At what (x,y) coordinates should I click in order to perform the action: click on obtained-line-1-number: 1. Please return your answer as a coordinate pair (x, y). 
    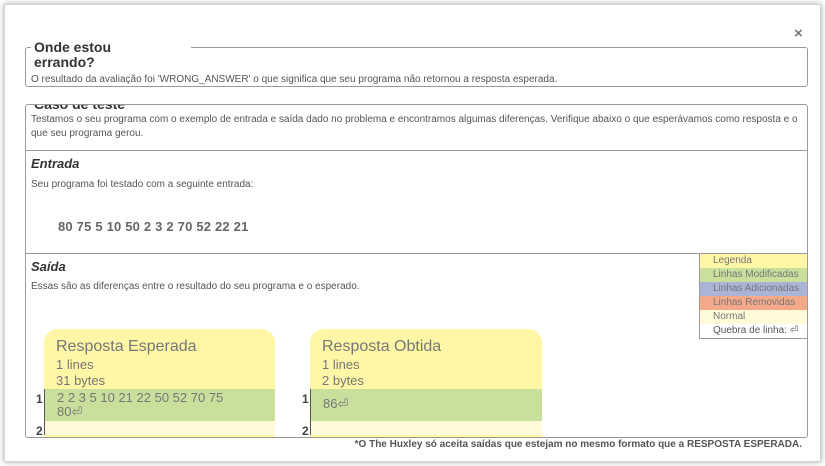
    Looking at the image, I should click on (305, 399).